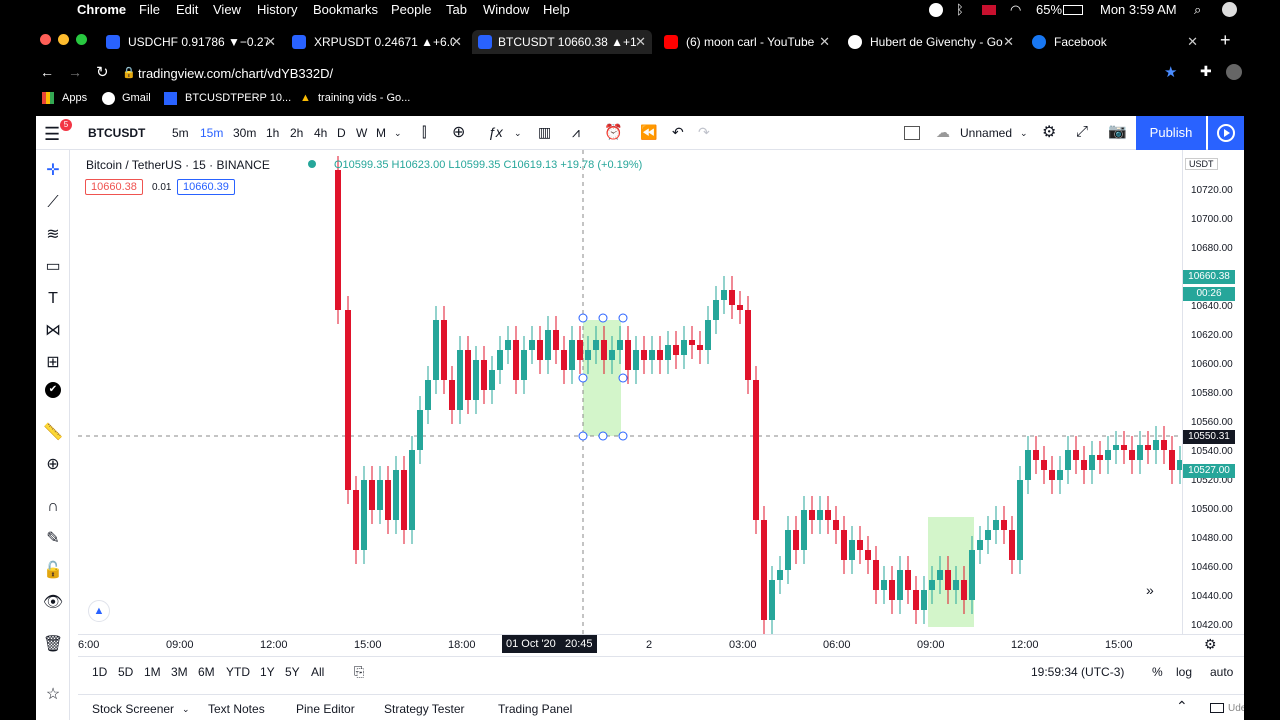 The width and height of the screenshot is (1280, 720). Describe the element at coordinates (277, 9) in the screenshot. I see `menu-history: History` at that location.